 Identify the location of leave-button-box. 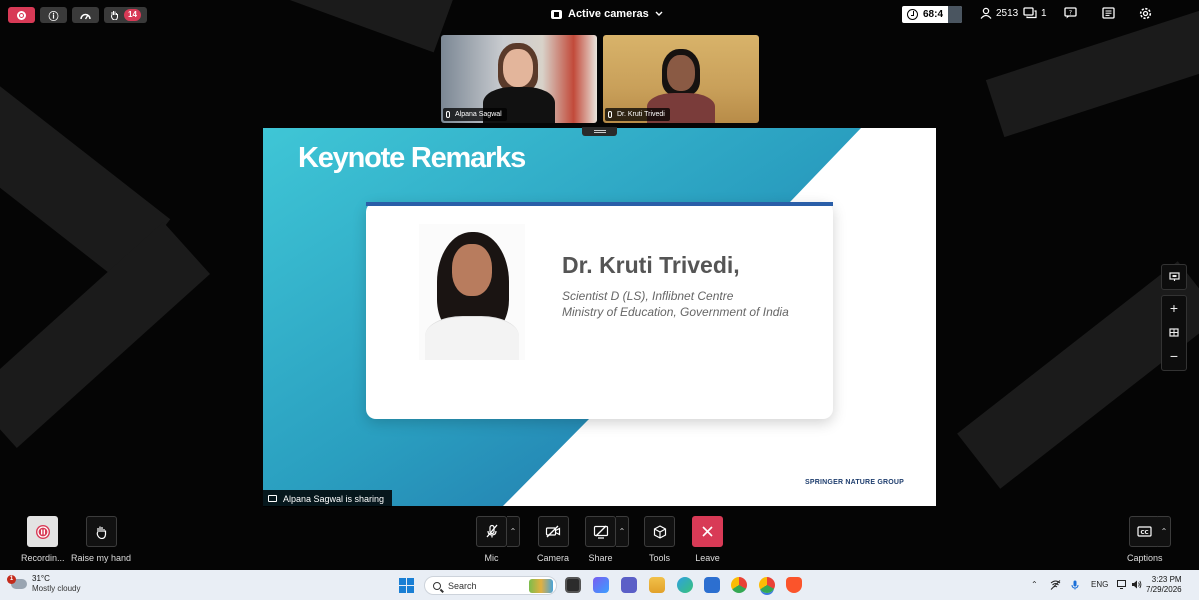
(707, 531).